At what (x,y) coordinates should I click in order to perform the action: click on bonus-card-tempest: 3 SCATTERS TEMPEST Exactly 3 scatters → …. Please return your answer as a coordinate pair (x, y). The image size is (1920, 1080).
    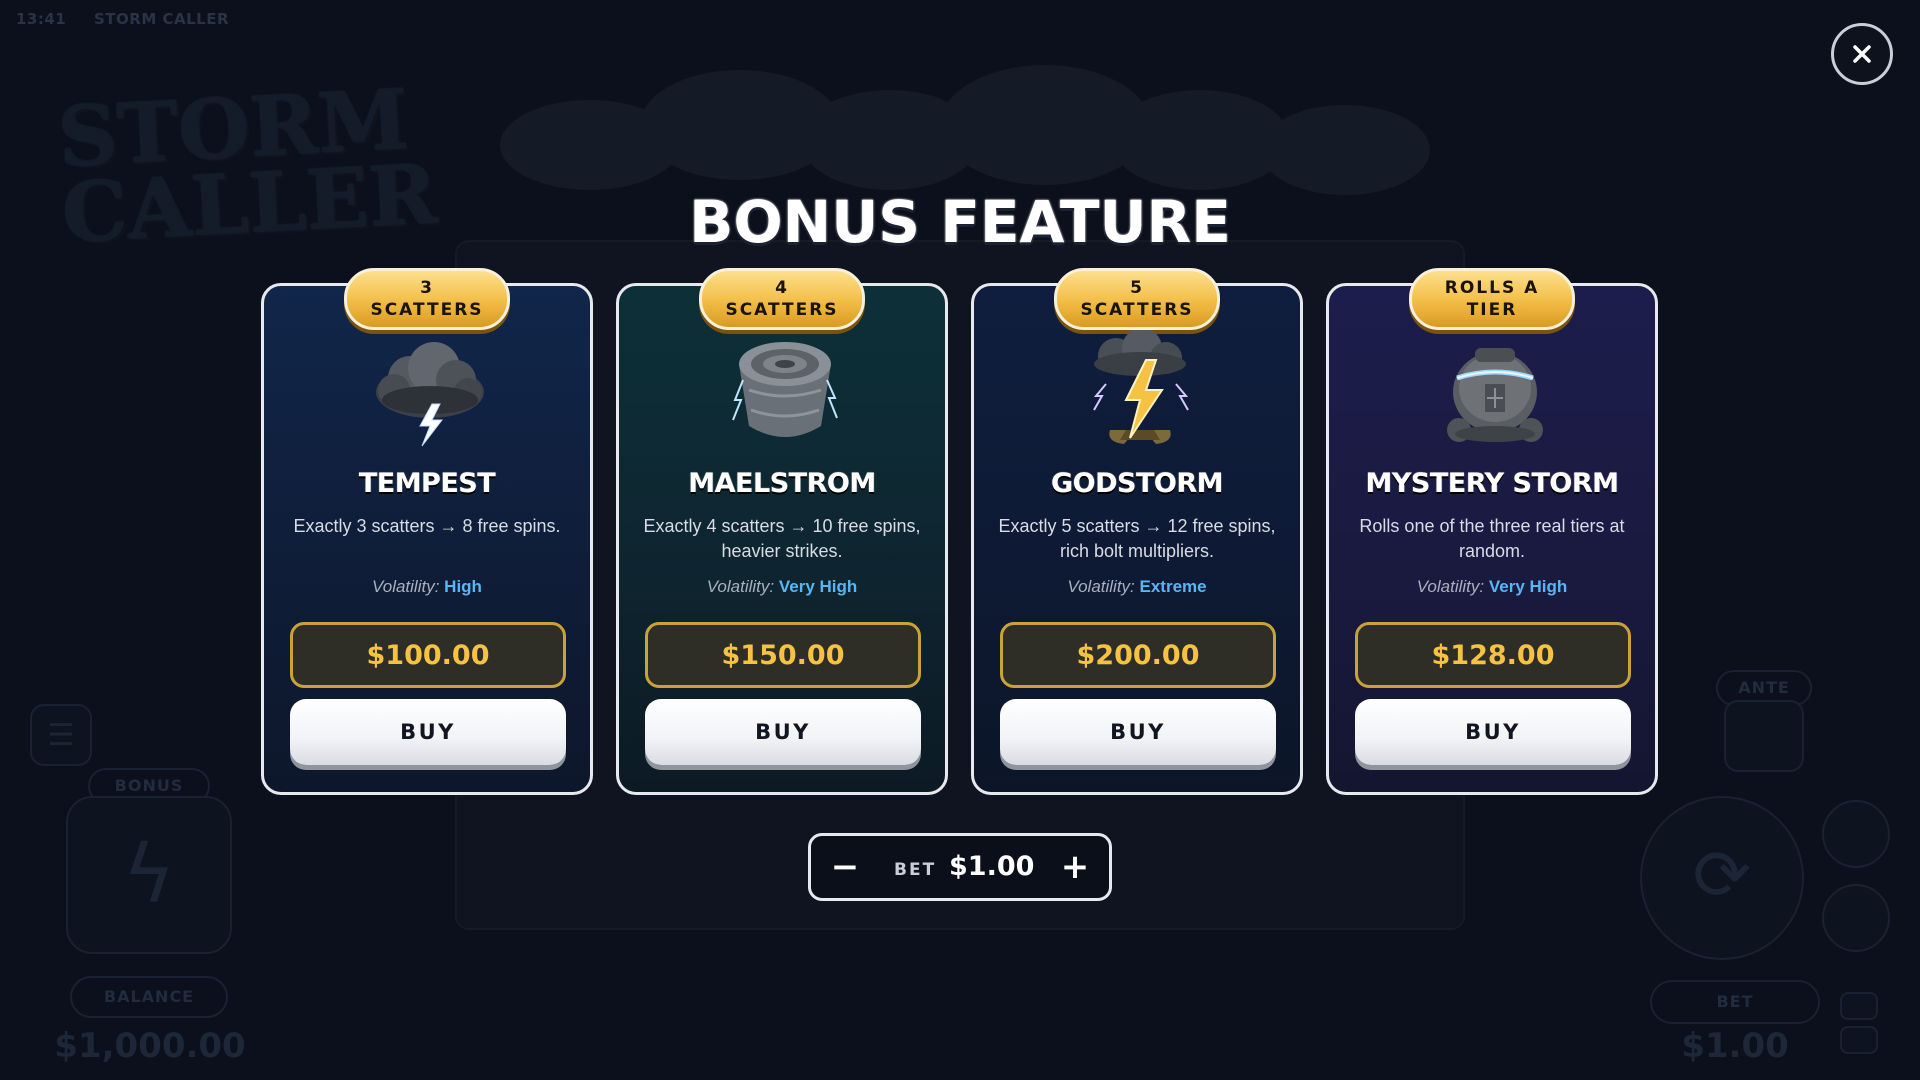
    Looking at the image, I should click on (427, 531).